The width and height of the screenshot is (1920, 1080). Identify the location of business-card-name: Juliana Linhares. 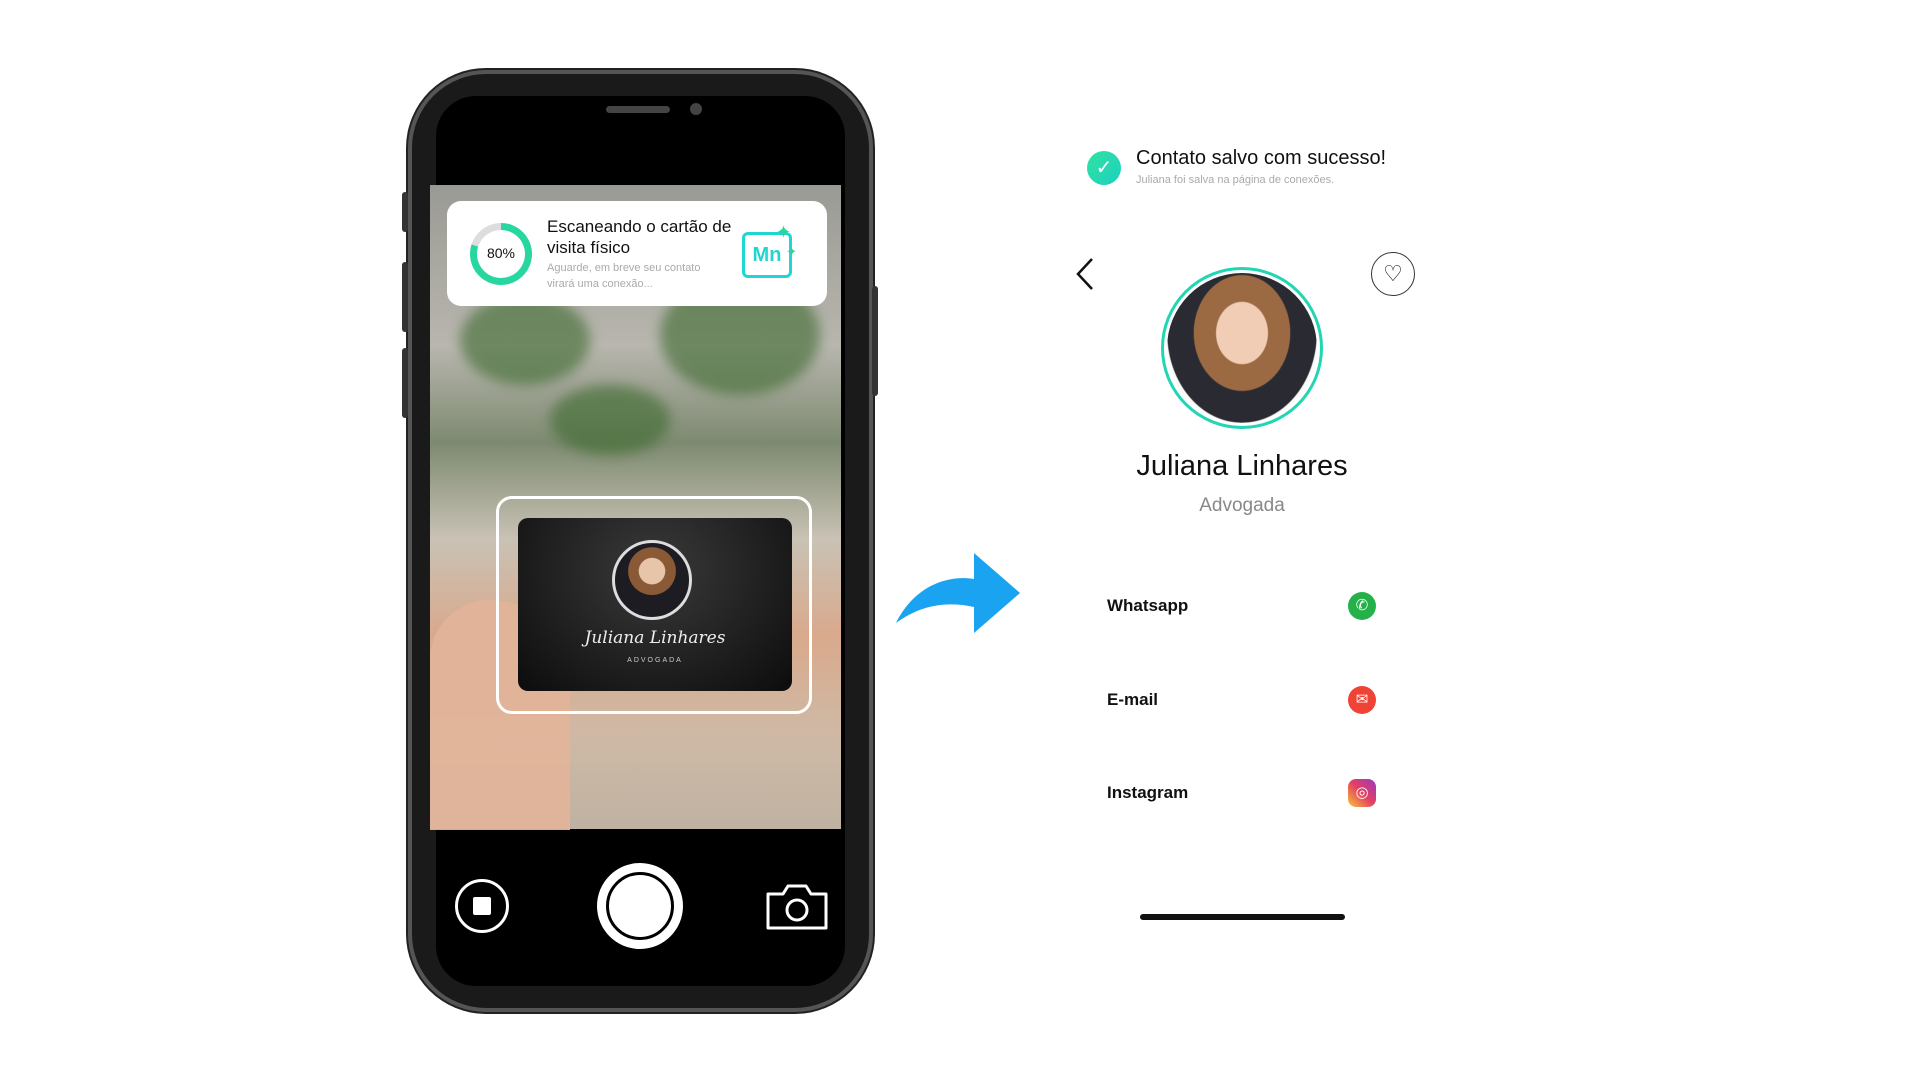
(655, 638).